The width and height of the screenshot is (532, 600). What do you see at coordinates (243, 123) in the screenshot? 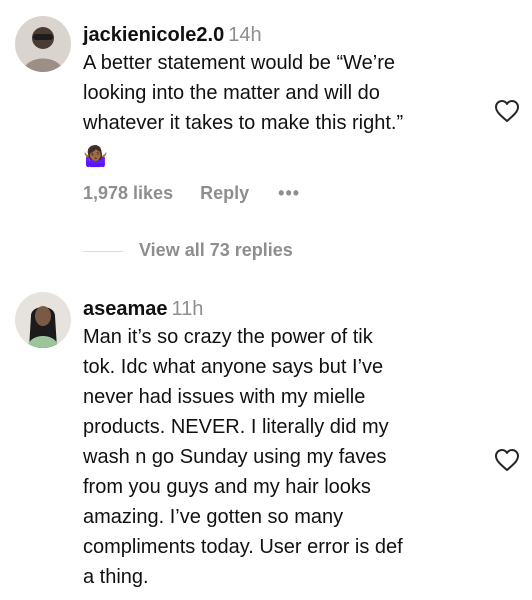
I see `comment-text-line: whatever it takes to make this right.”` at bounding box center [243, 123].